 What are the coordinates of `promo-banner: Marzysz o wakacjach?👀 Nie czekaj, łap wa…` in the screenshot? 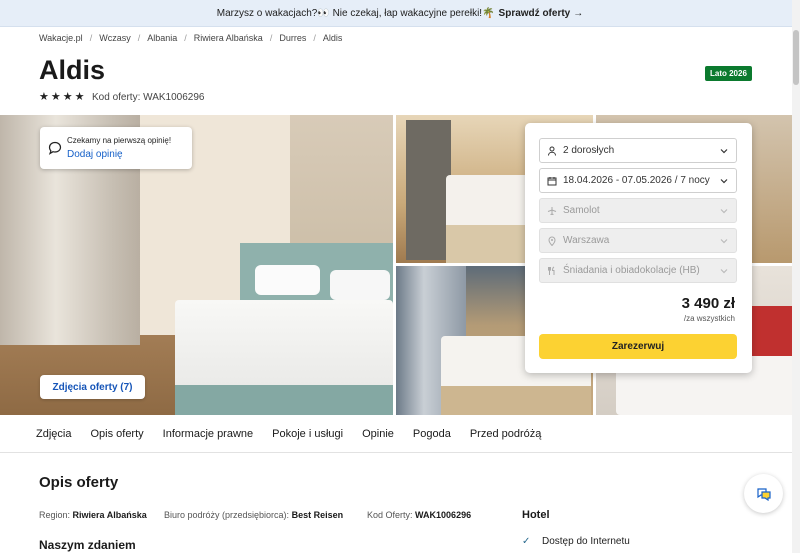 It's located at (400, 13).